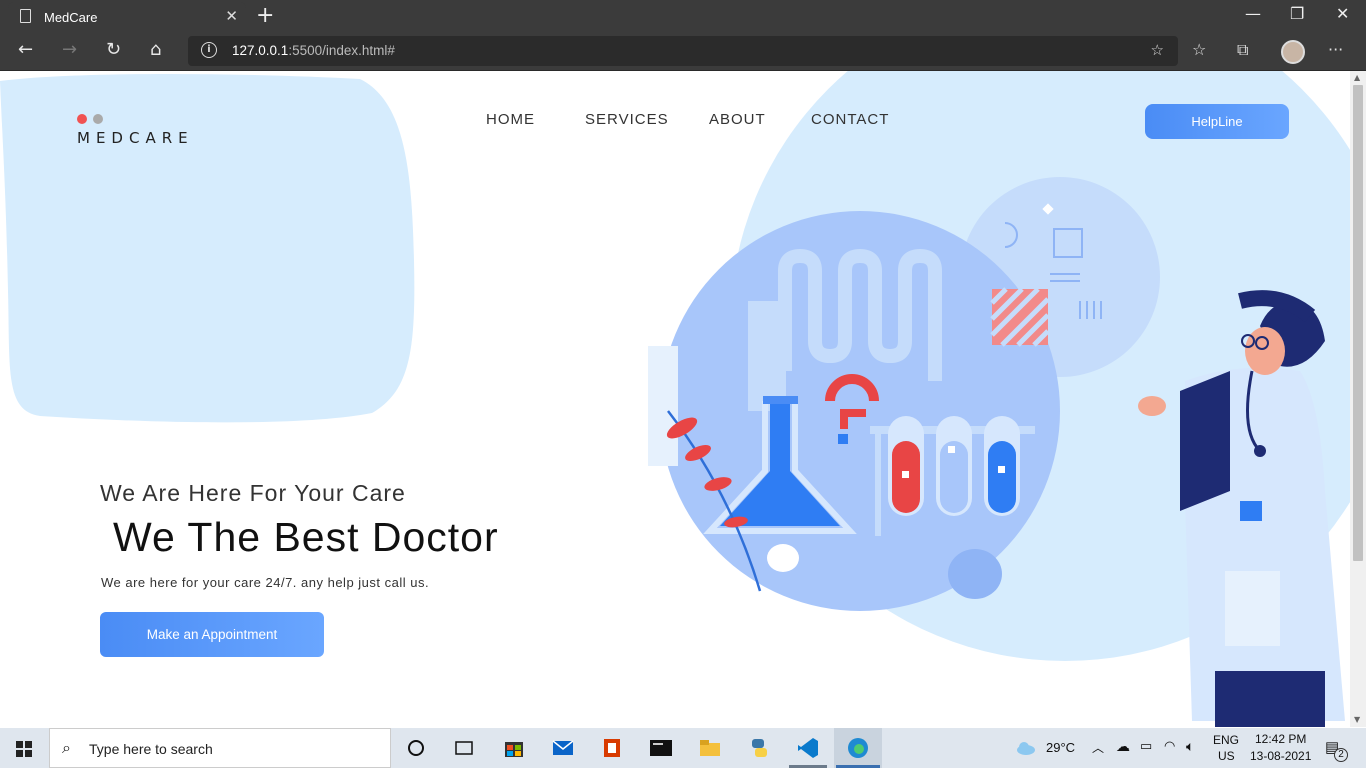 The height and width of the screenshot is (768, 1366). What do you see at coordinates (98, 119) in the screenshot?
I see `logo-dot-grey` at bounding box center [98, 119].